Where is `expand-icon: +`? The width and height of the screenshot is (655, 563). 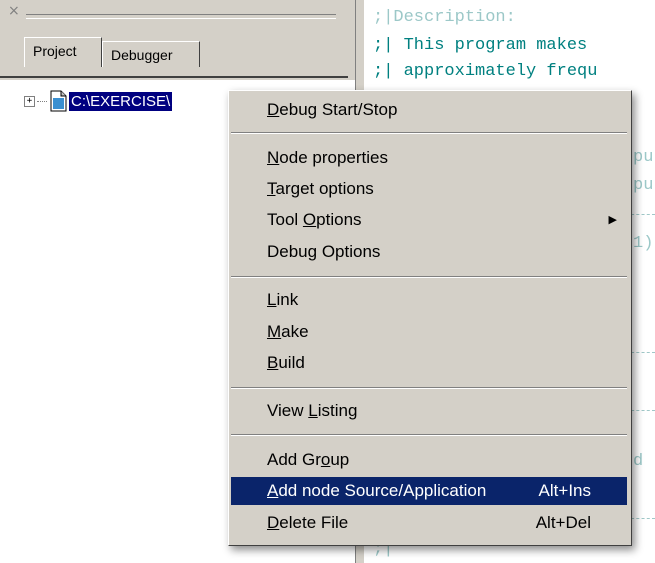 expand-icon: + is located at coordinates (29, 101).